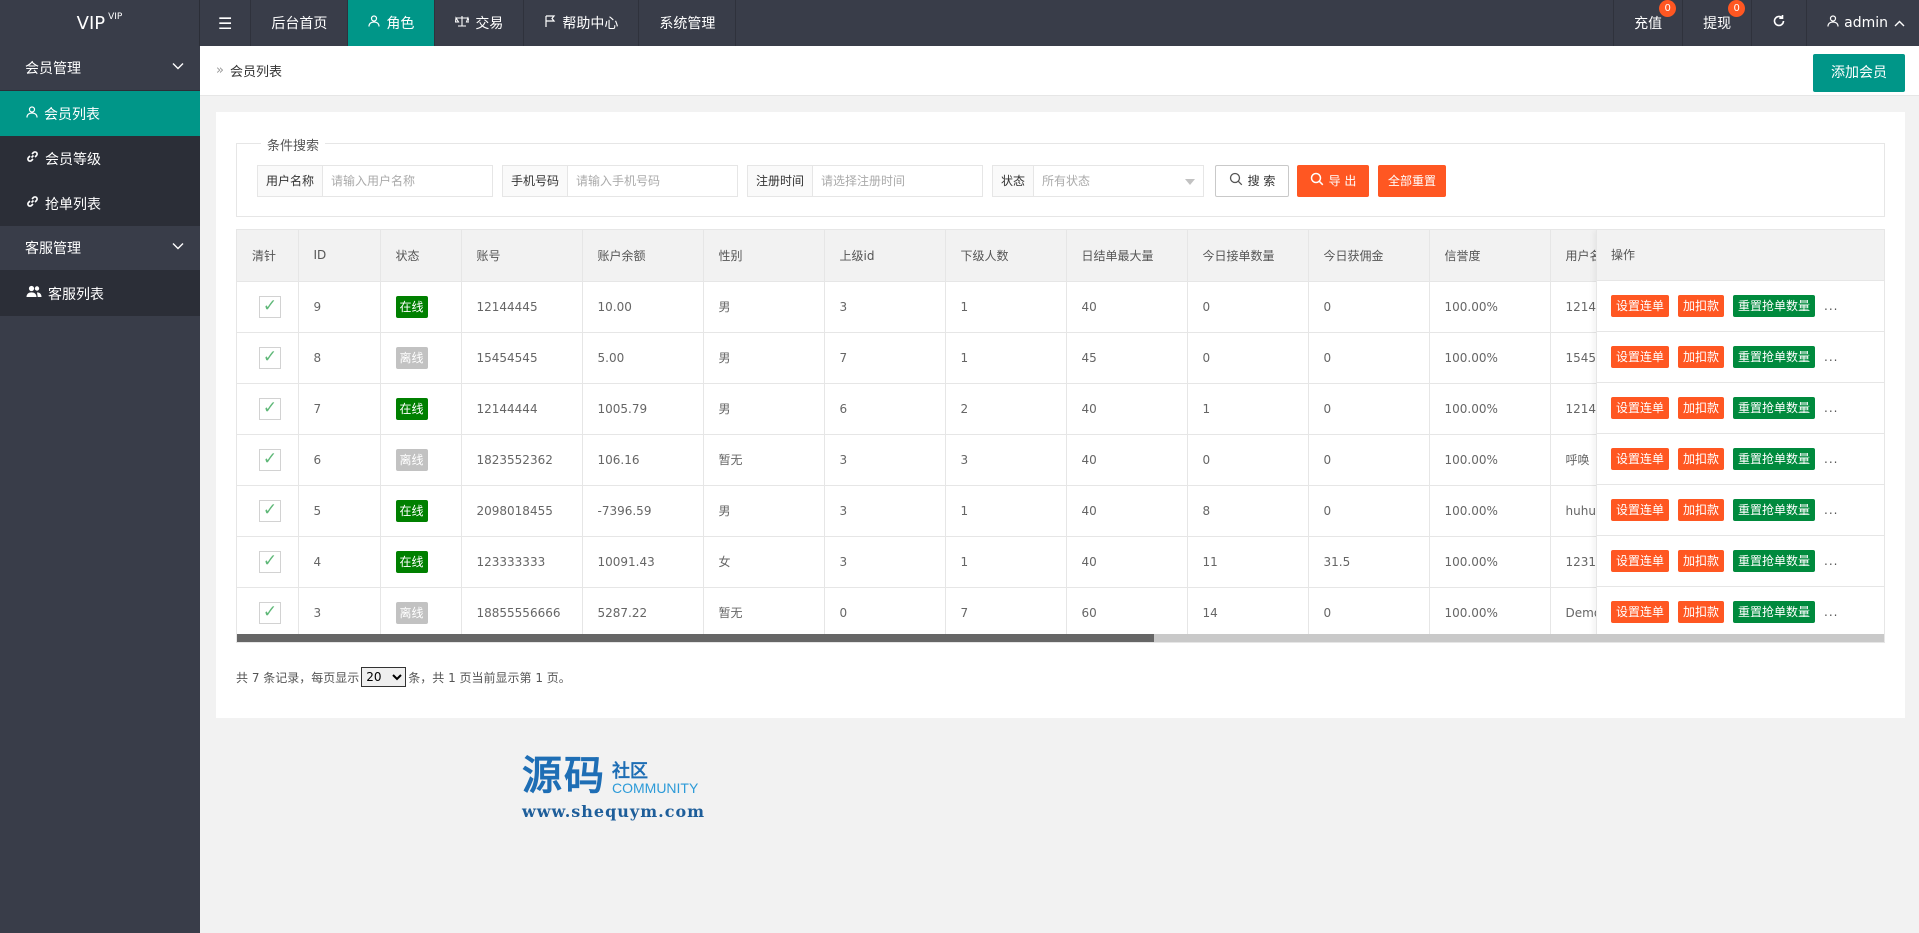  I want to click on col-header-id: ID, so click(339, 256).